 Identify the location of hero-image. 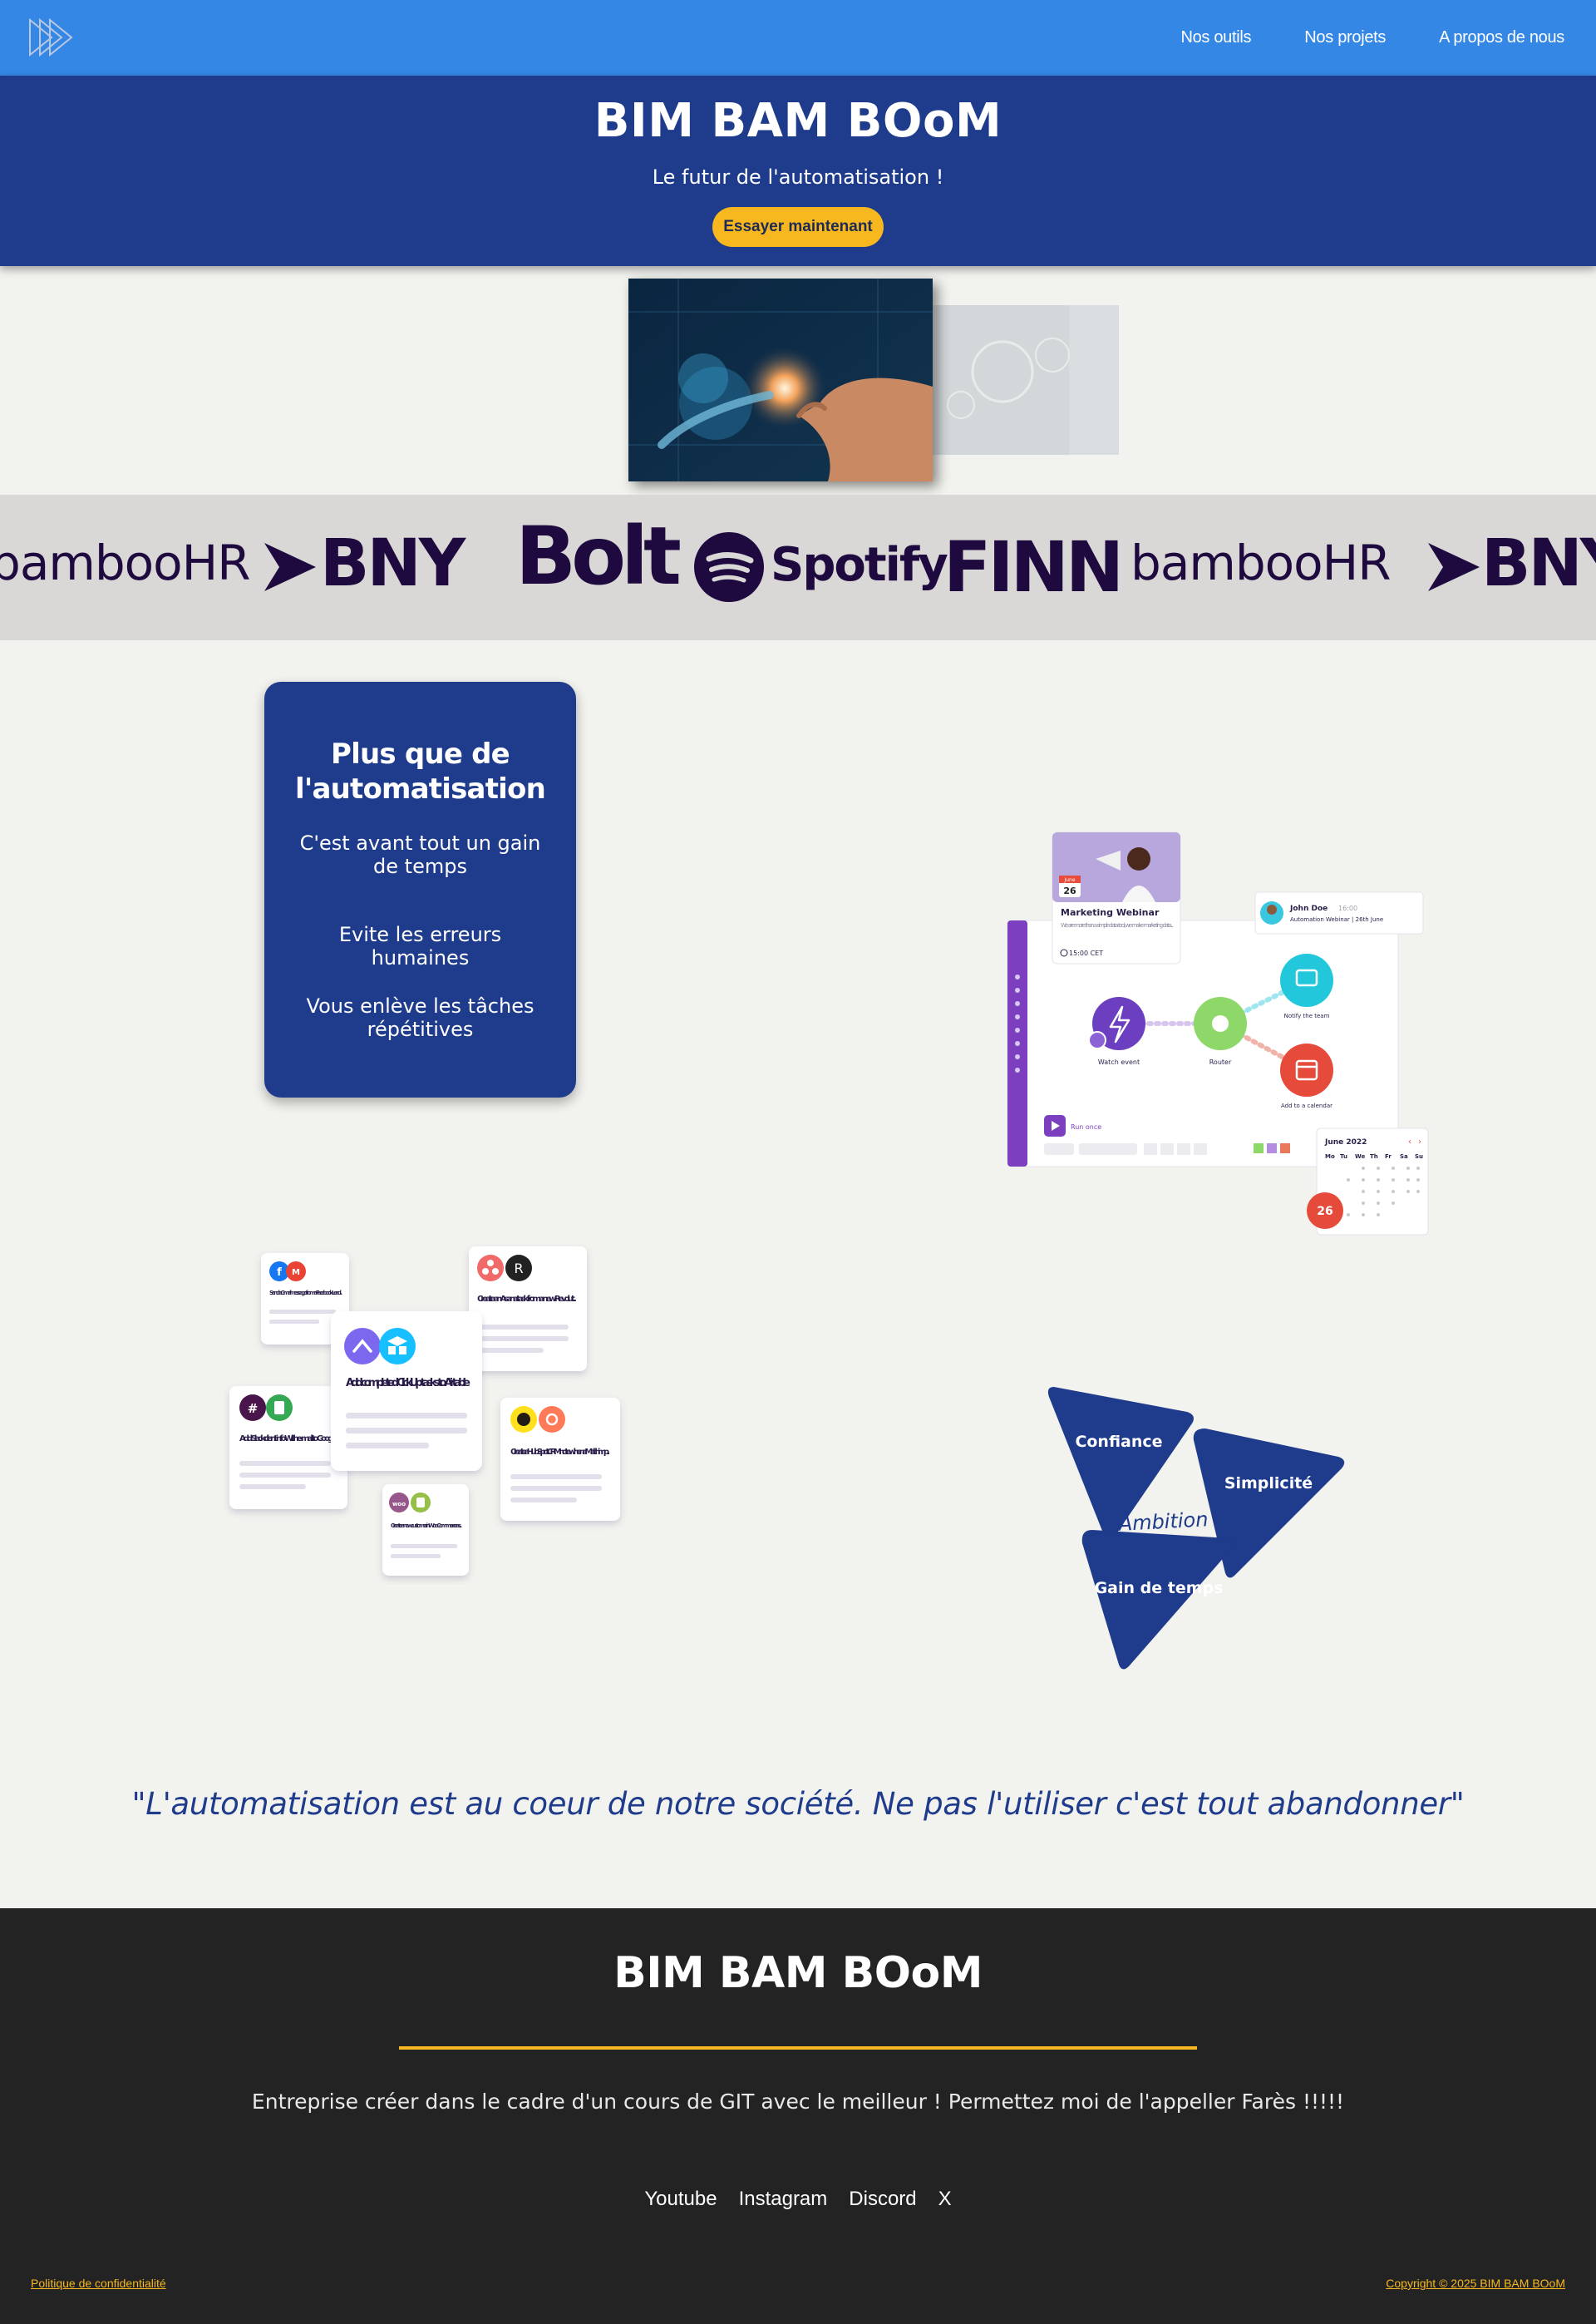
(874, 381).